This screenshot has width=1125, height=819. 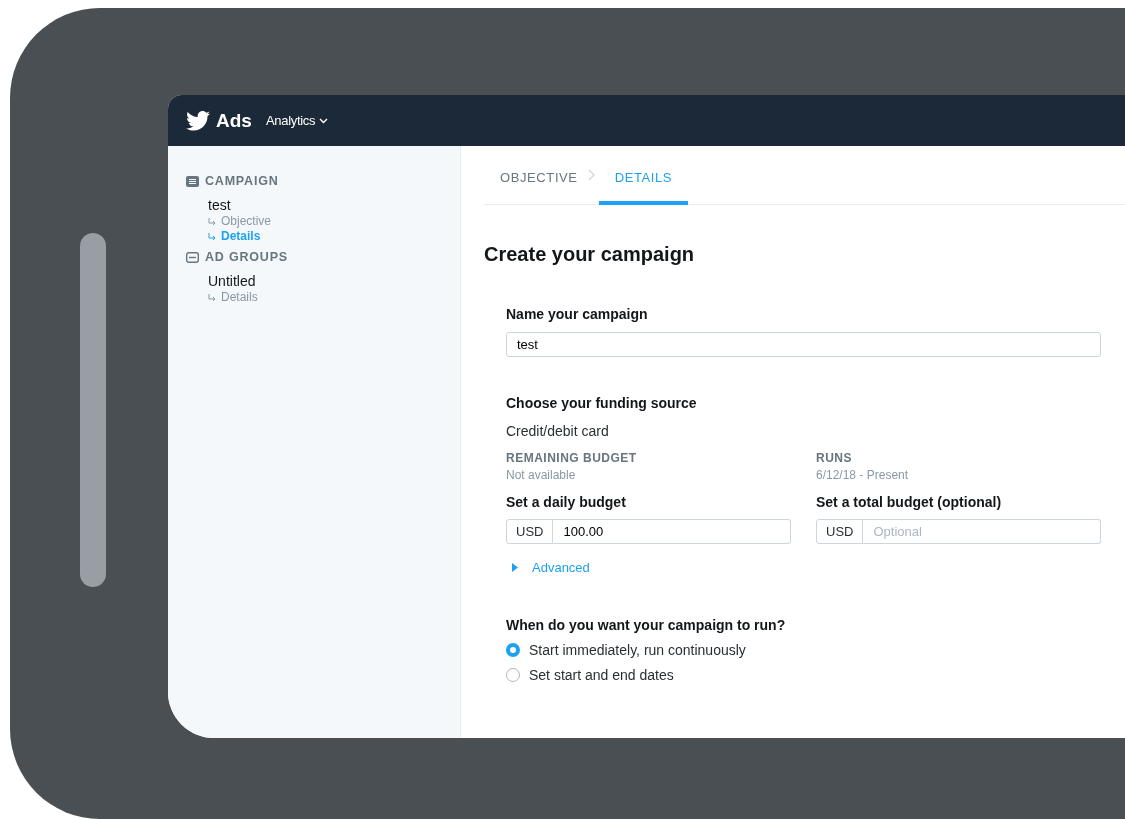 I want to click on field-label: Name your campaign, so click(x=577, y=314).